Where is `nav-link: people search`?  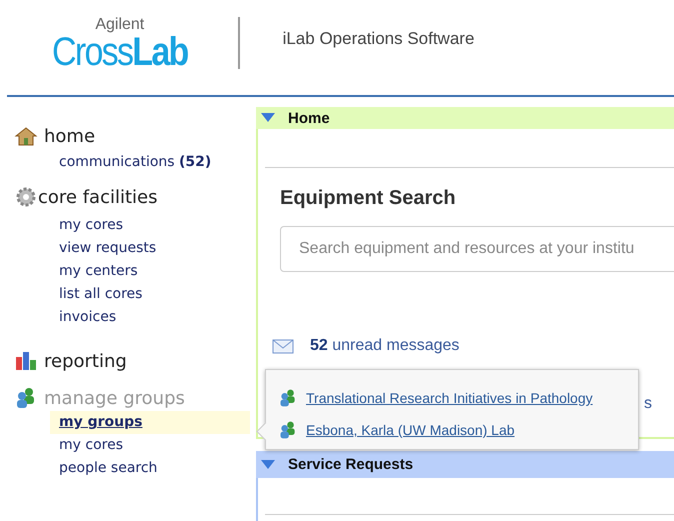
nav-link: people search is located at coordinates (125, 468).